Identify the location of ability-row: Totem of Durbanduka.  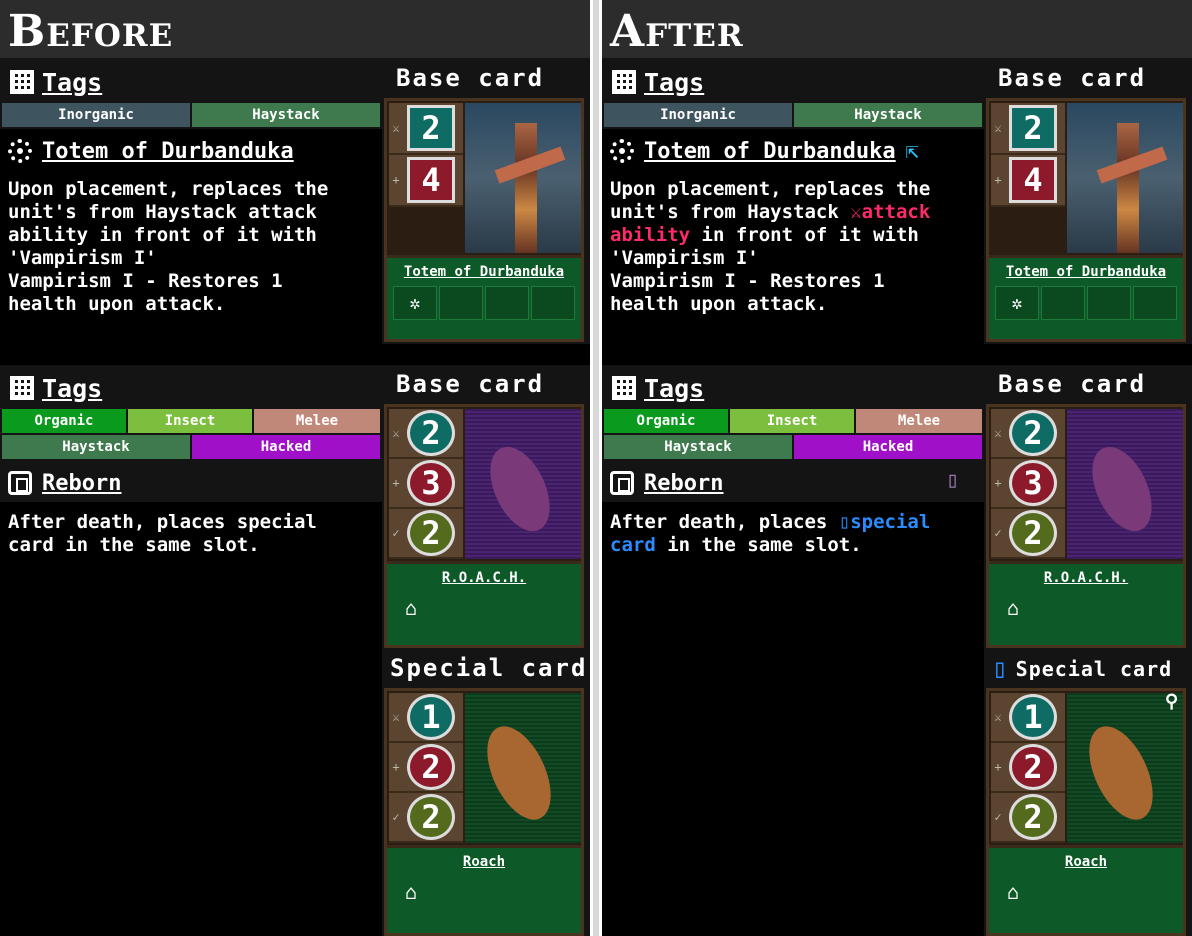
(151, 151).